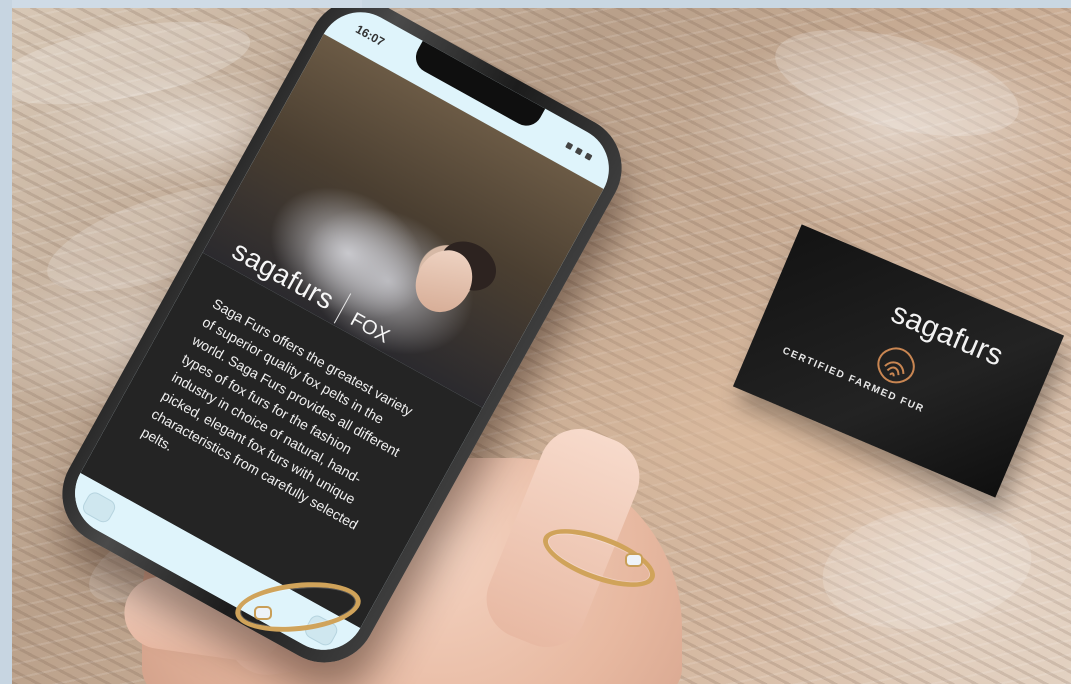 This screenshot has height=684, width=1071. I want to click on status-icons, so click(579, 151).